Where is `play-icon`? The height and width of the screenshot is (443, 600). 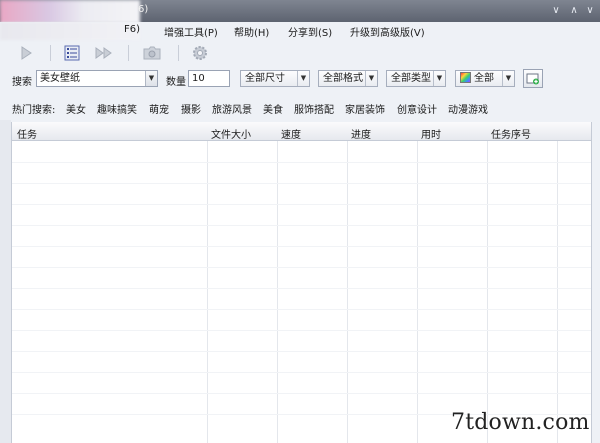
play-icon is located at coordinates (26, 53).